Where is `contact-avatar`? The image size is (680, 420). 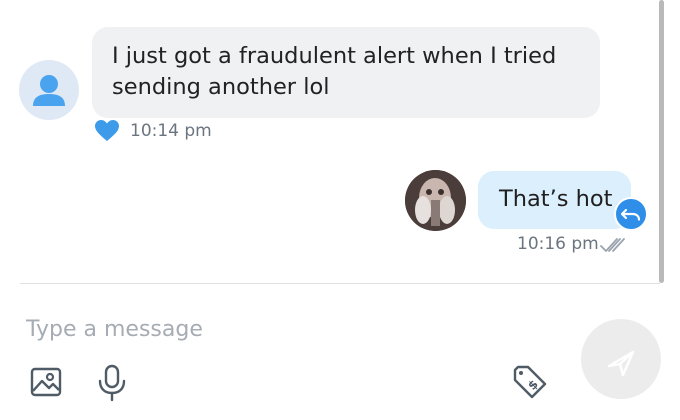
contact-avatar is located at coordinates (49, 90).